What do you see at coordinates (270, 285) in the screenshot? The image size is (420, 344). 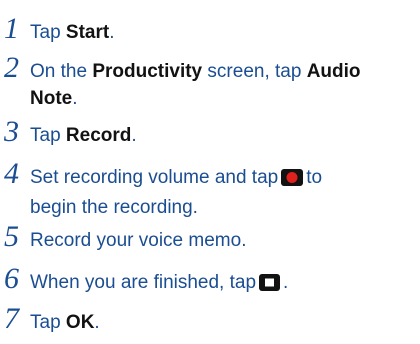 I see `stop-button-icon` at bounding box center [270, 285].